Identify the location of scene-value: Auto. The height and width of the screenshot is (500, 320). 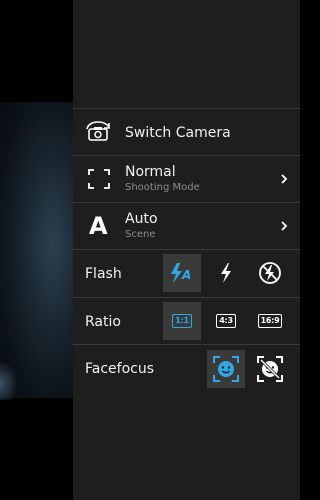
(141, 219).